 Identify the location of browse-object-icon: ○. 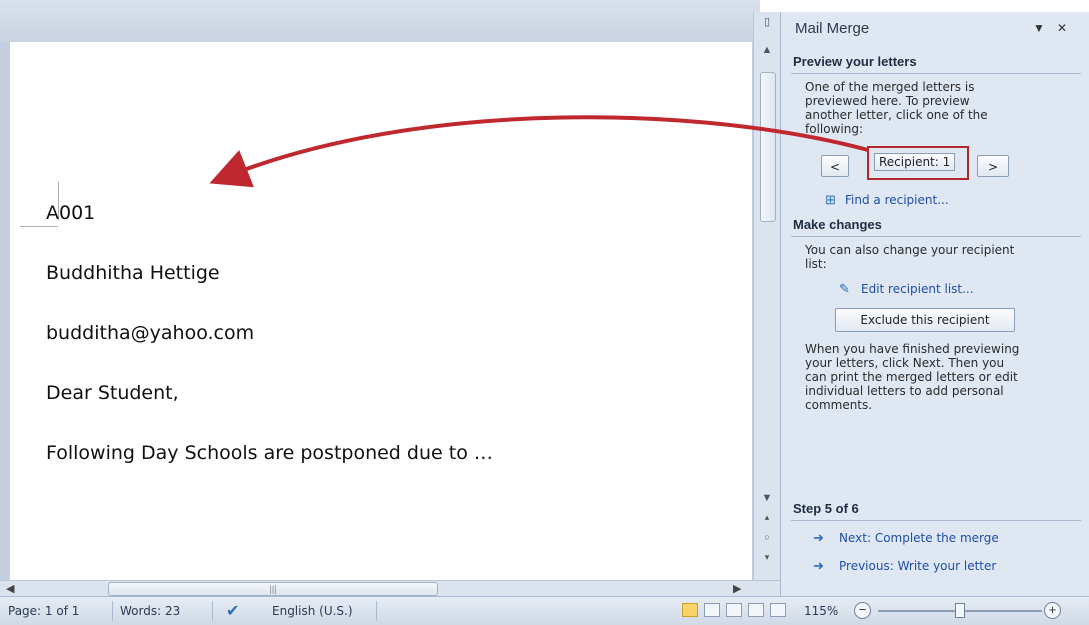
(767, 538).